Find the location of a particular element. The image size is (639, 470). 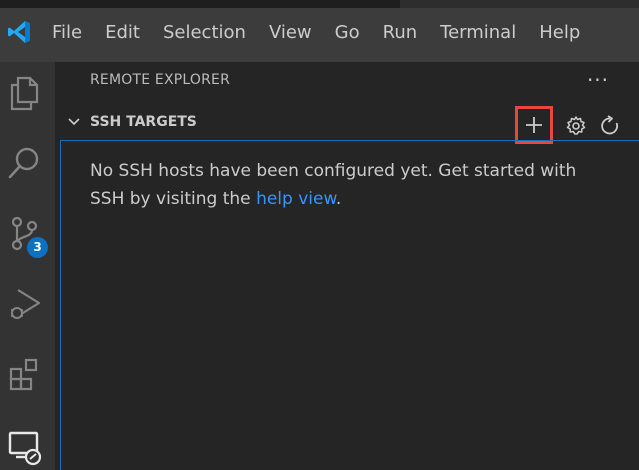

add-icon is located at coordinates (534, 125).